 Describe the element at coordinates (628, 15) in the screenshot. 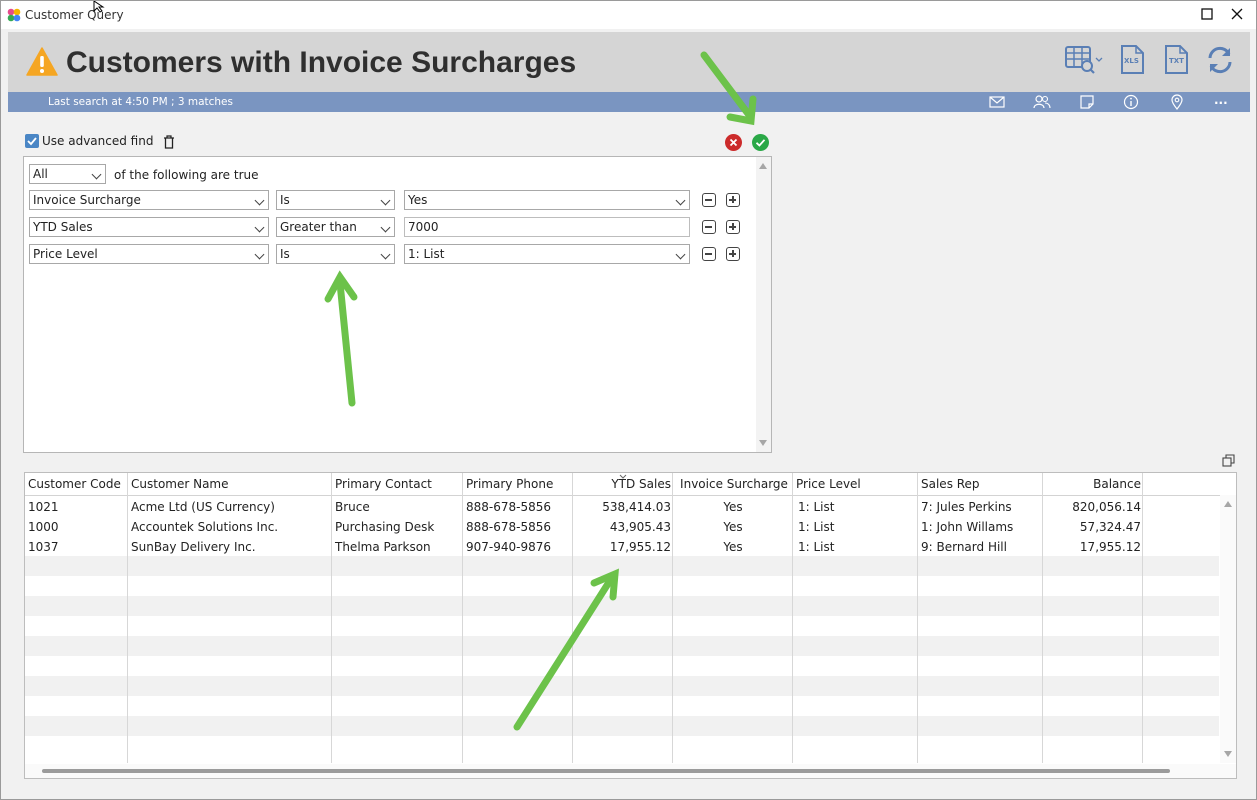

I see `title-bar: Customer Query` at that location.